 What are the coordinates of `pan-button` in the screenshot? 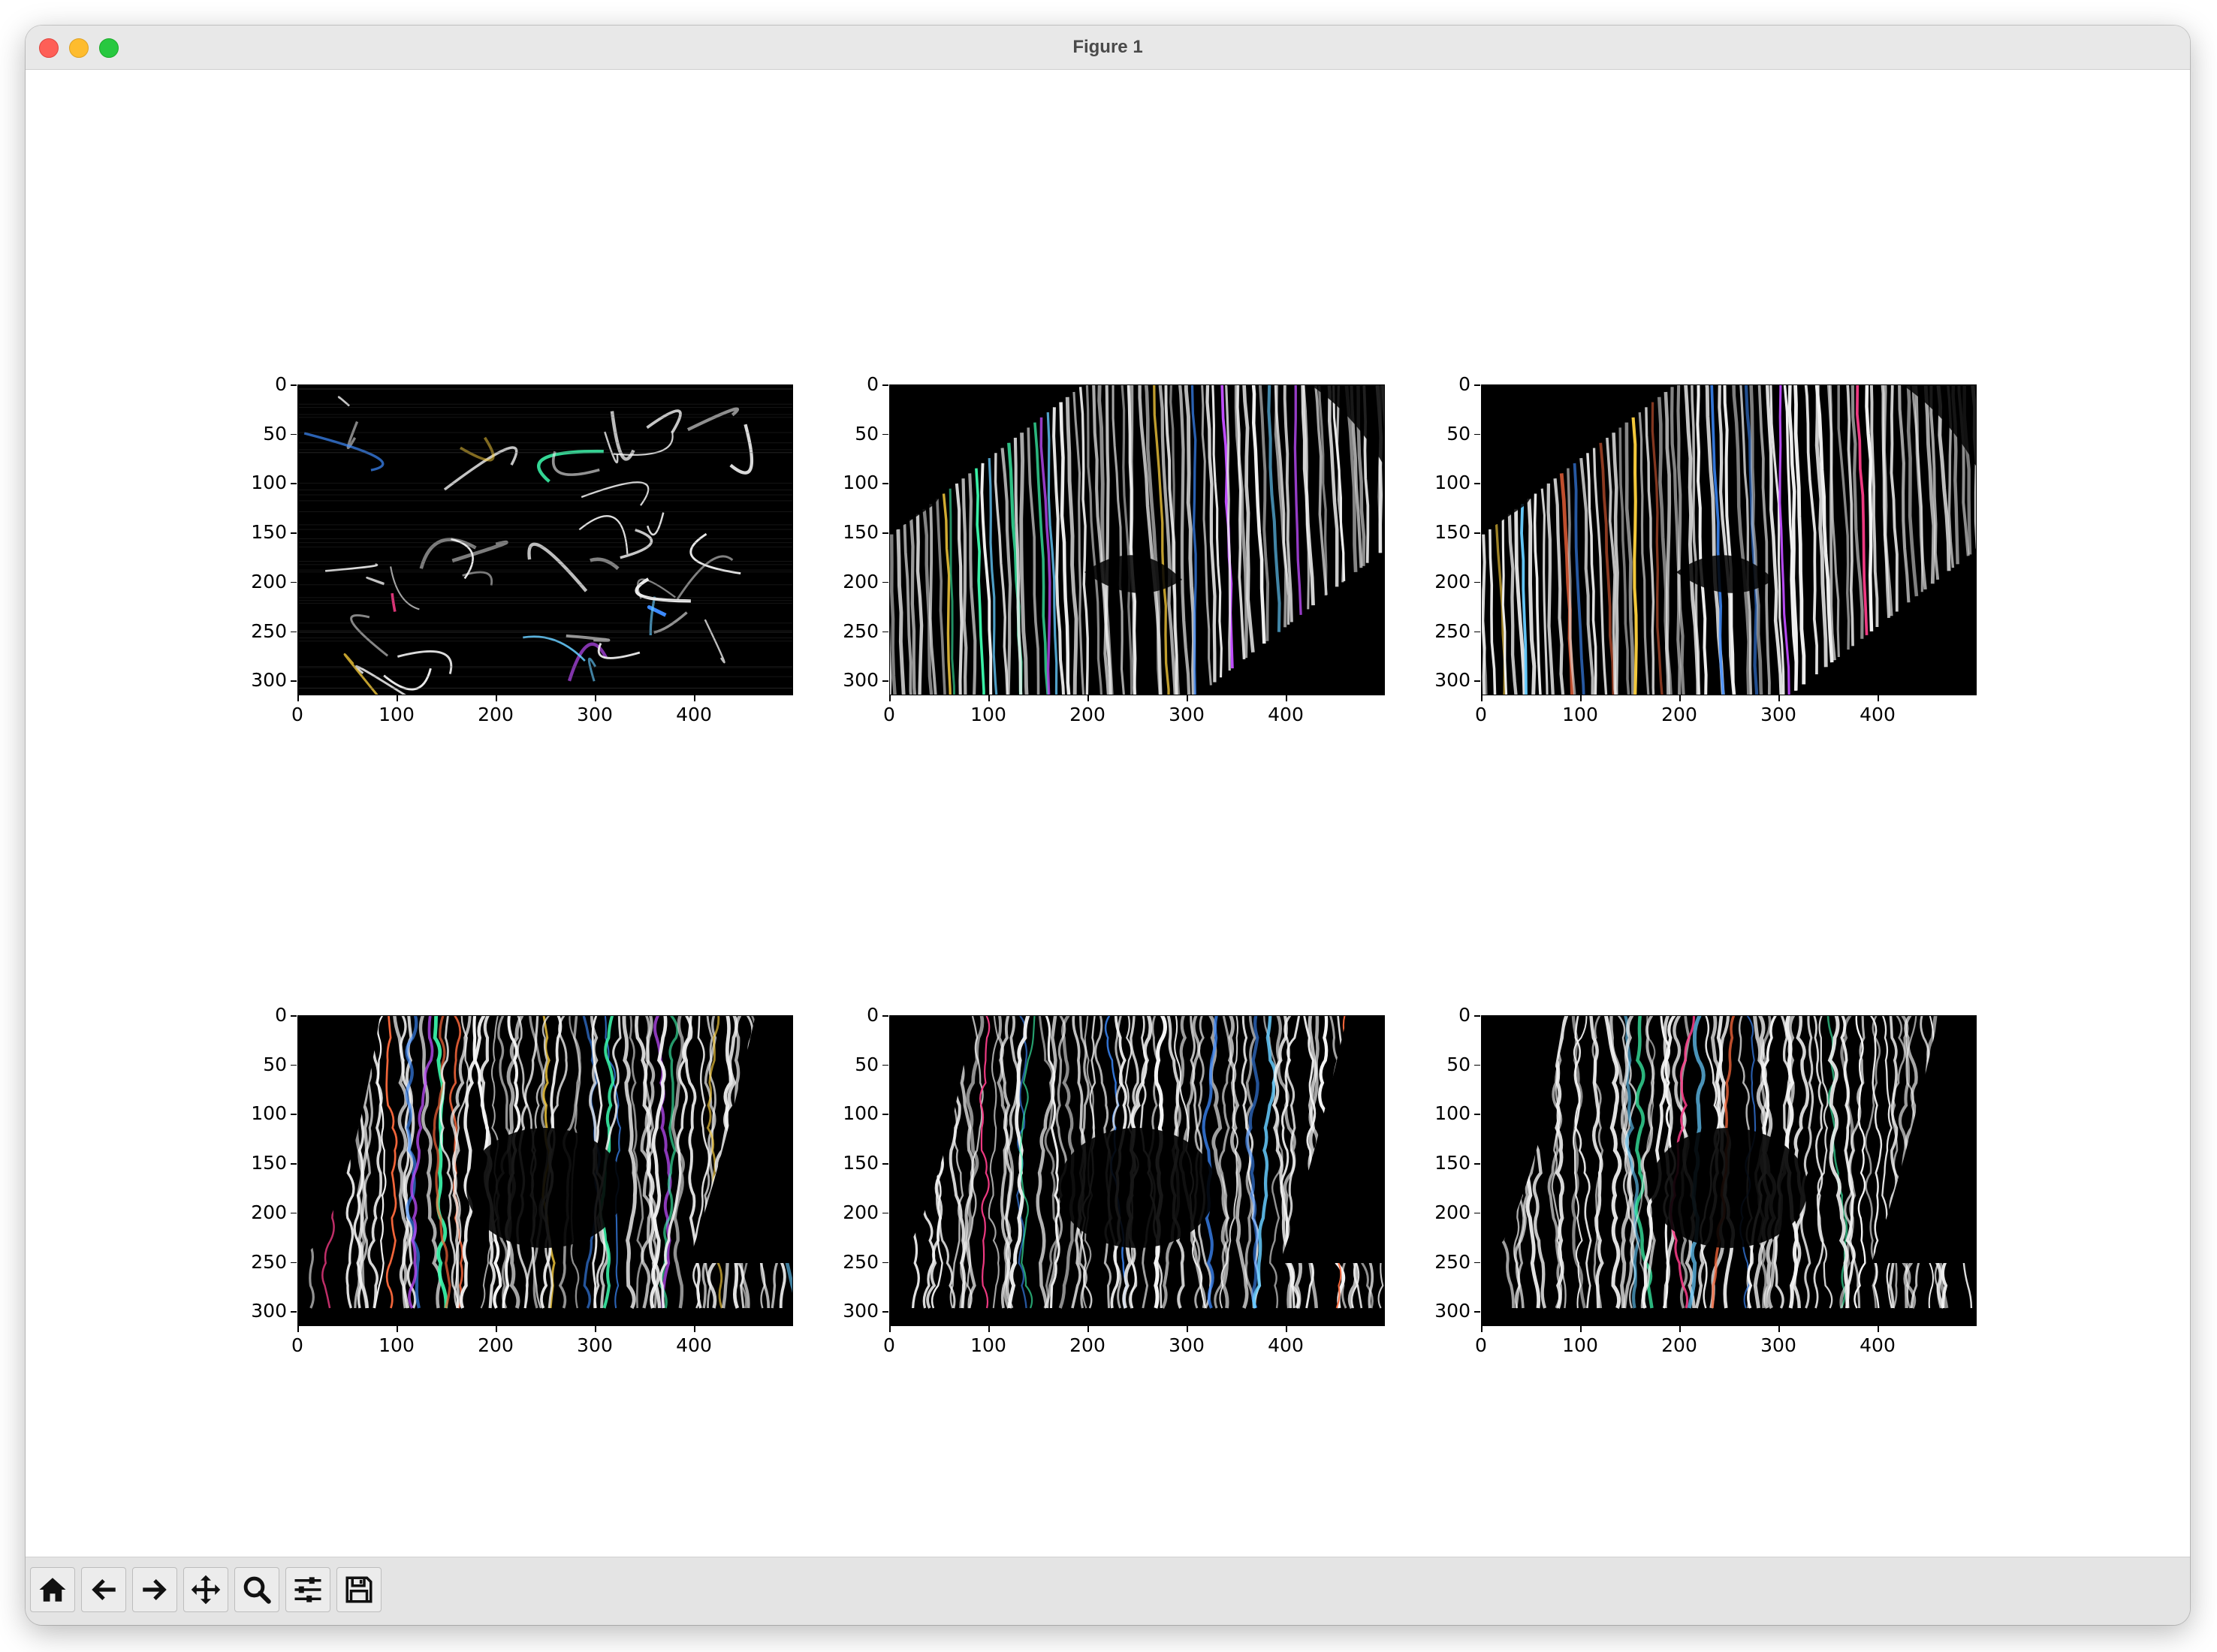 It's located at (205, 1589).